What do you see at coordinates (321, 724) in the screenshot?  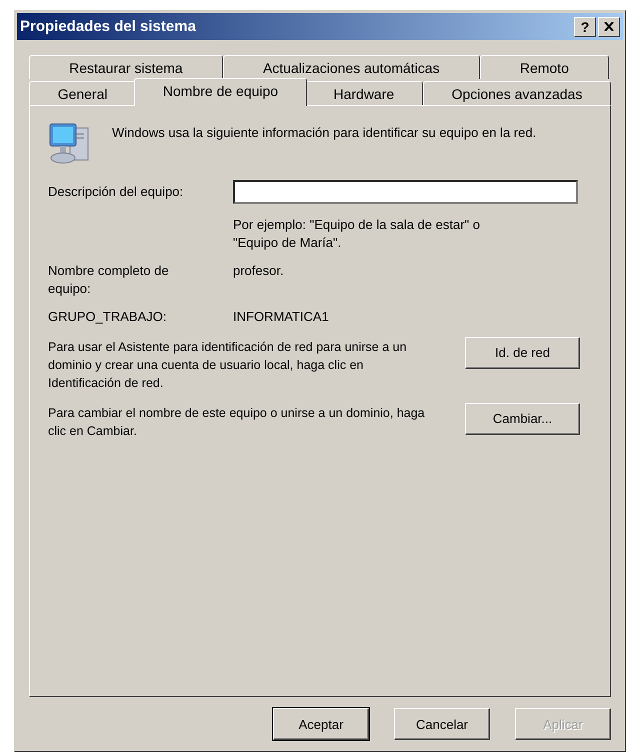 I see `dialog-button: Aceptar` at bounding box center [321, 724].